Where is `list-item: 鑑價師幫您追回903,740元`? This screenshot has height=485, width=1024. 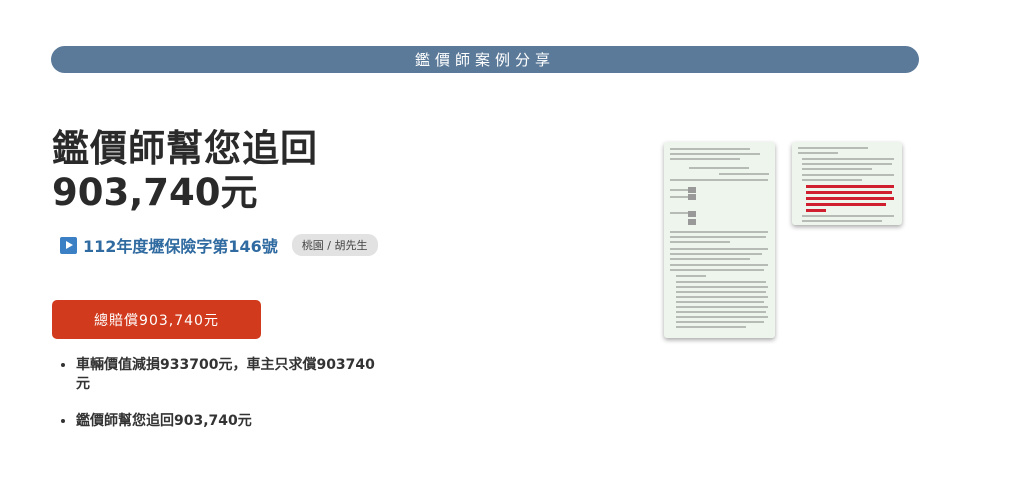 list-item: 鑑價師幫您追回903,740元 is located at coordinates (226, 421).